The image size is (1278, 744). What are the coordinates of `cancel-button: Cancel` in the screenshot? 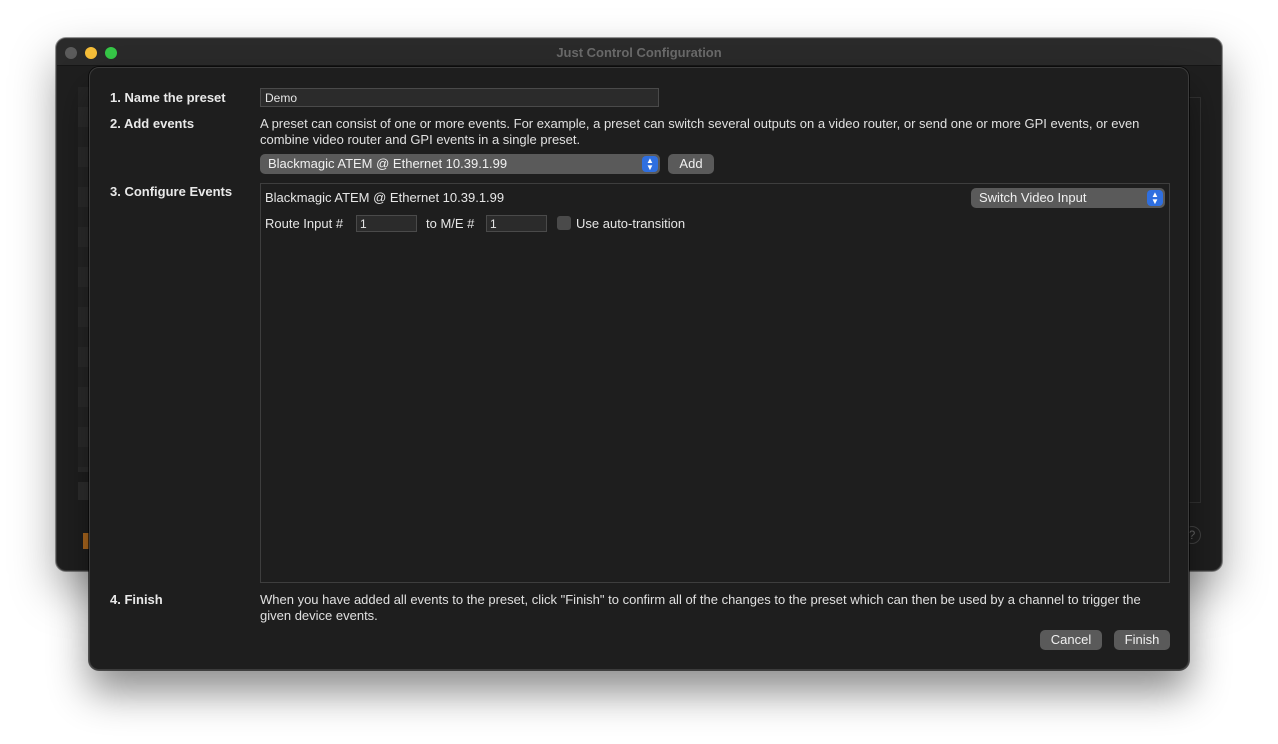 It's located at (1071, 640).